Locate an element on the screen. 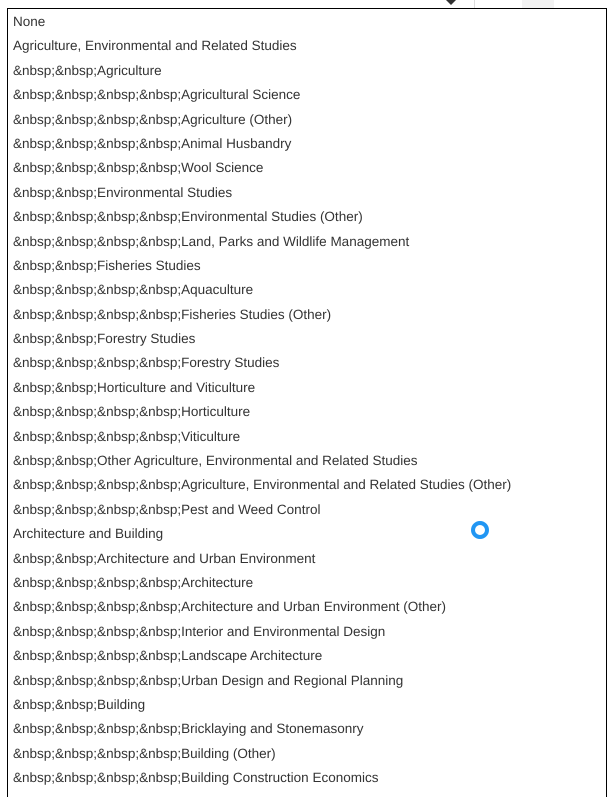 The height and width of the screenshot is (797, 615). dropdown-option: &nbsp;&nbsp;&nbsp;&nbsp;Wool Science is located at coordinates (307, 168).